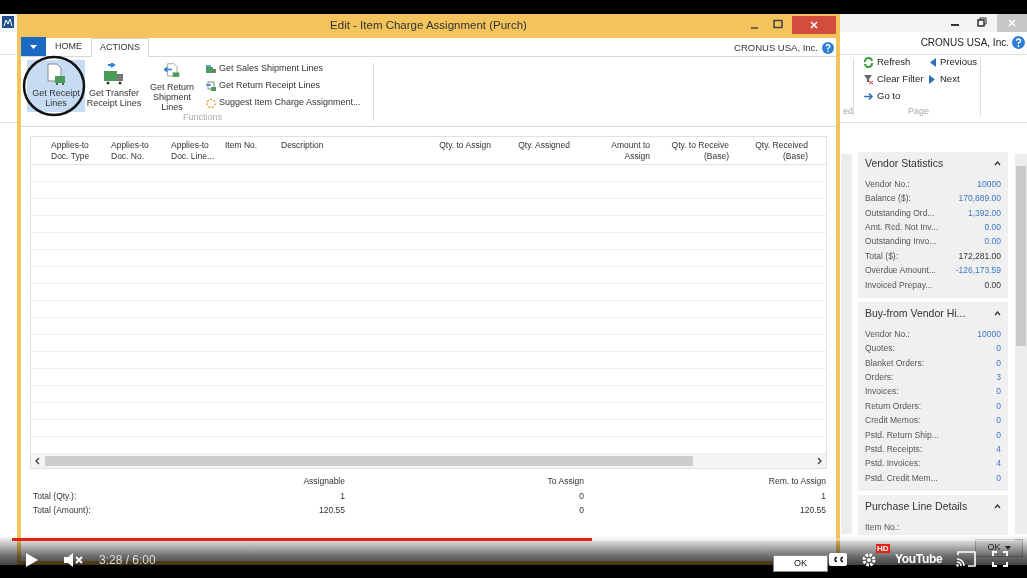 This screenshot has height=578, width=1027. I want to click on triangle-left-icon, so click(932, 62).